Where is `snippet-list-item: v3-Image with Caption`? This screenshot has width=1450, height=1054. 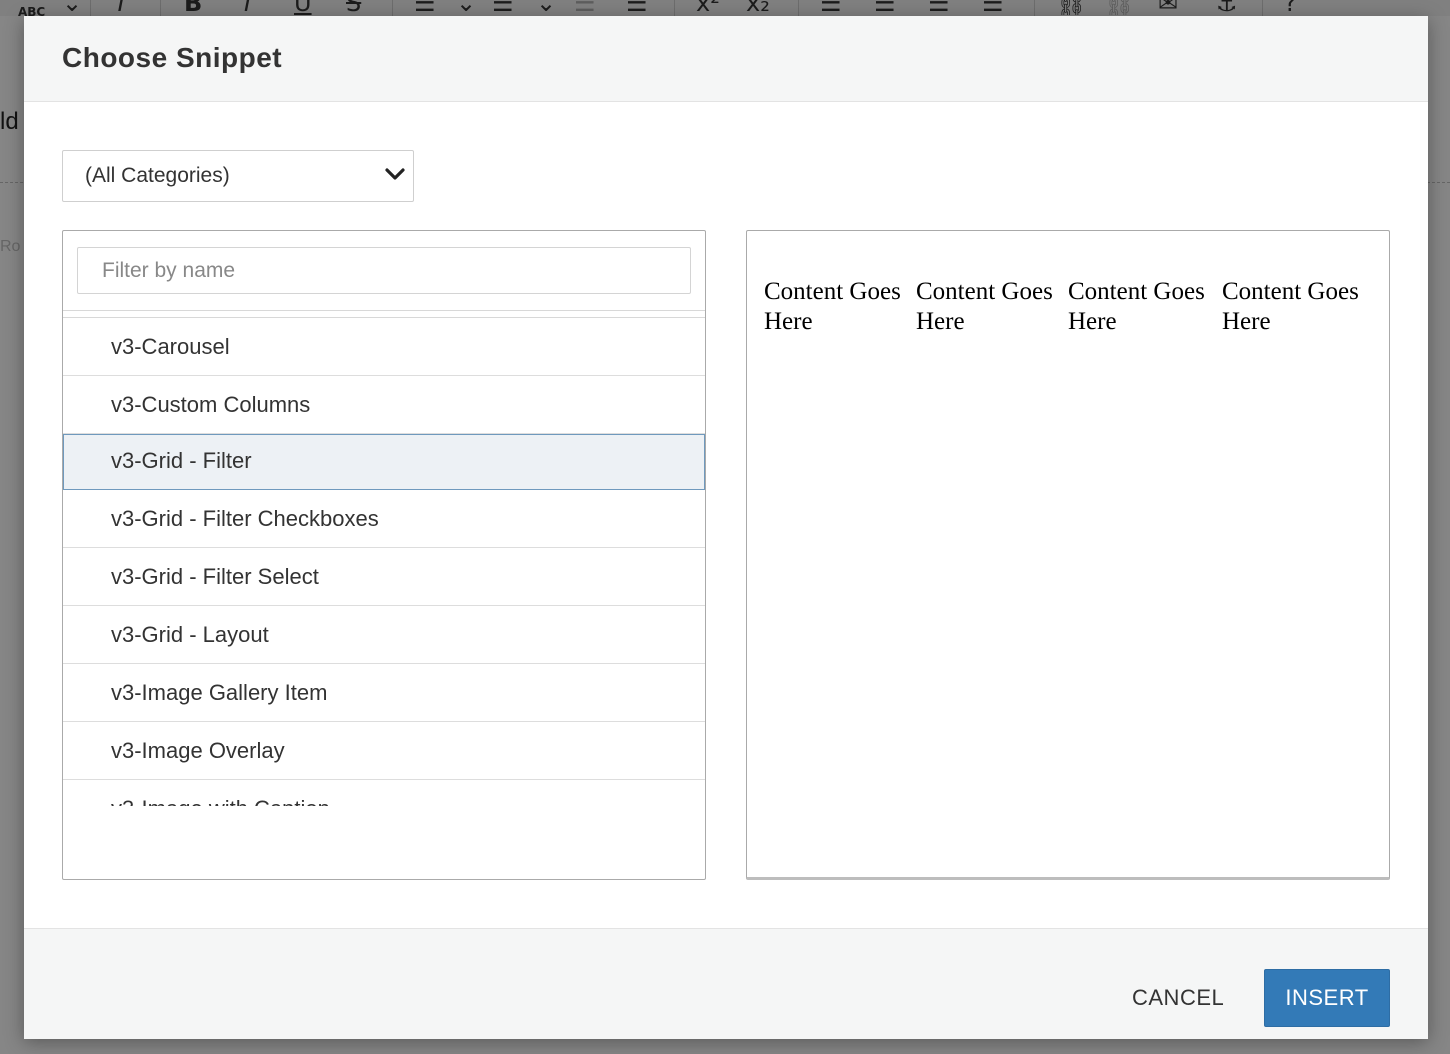 snippet-list-item: v3-Image with Caption is located at coordinates (384, 793).